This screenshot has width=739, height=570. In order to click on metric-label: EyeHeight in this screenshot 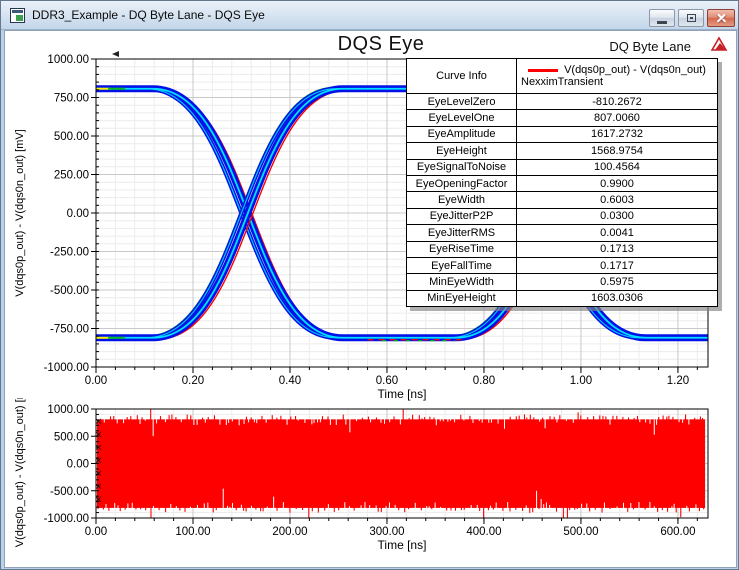, I will do `click(461, 151)`.